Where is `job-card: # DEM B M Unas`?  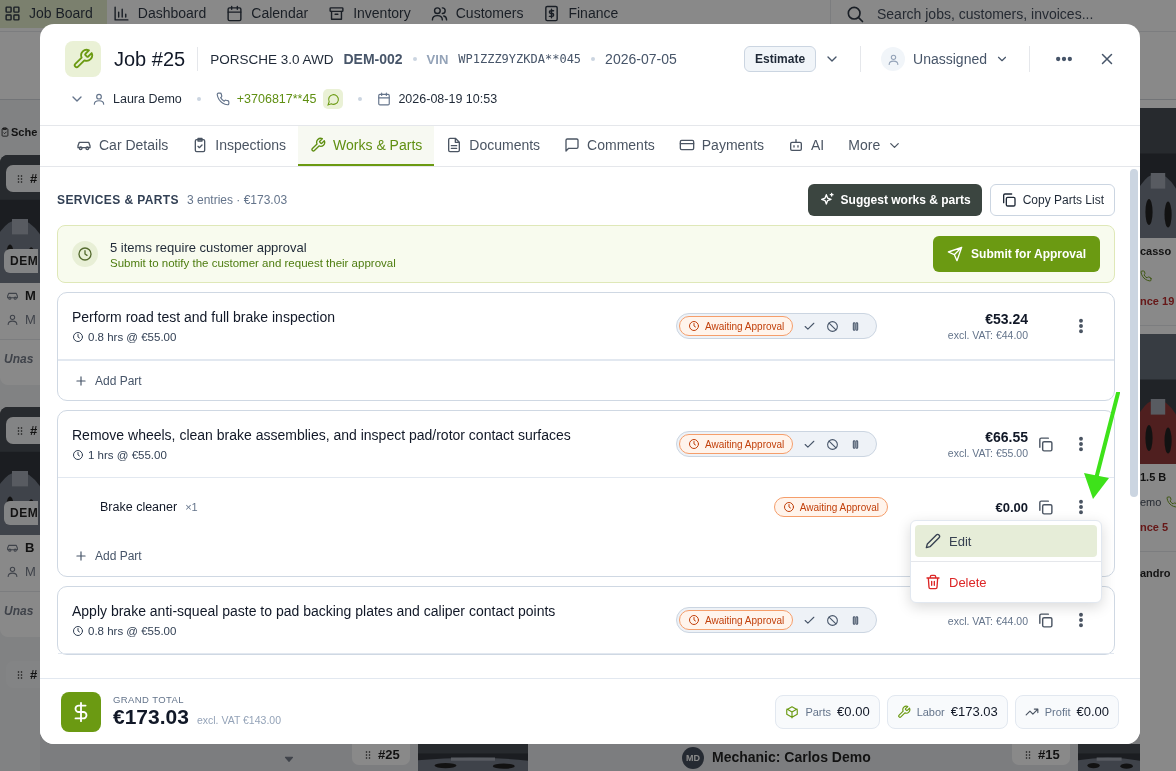 job-card: # DEM B M Unas is located at coordinates (20, 522).